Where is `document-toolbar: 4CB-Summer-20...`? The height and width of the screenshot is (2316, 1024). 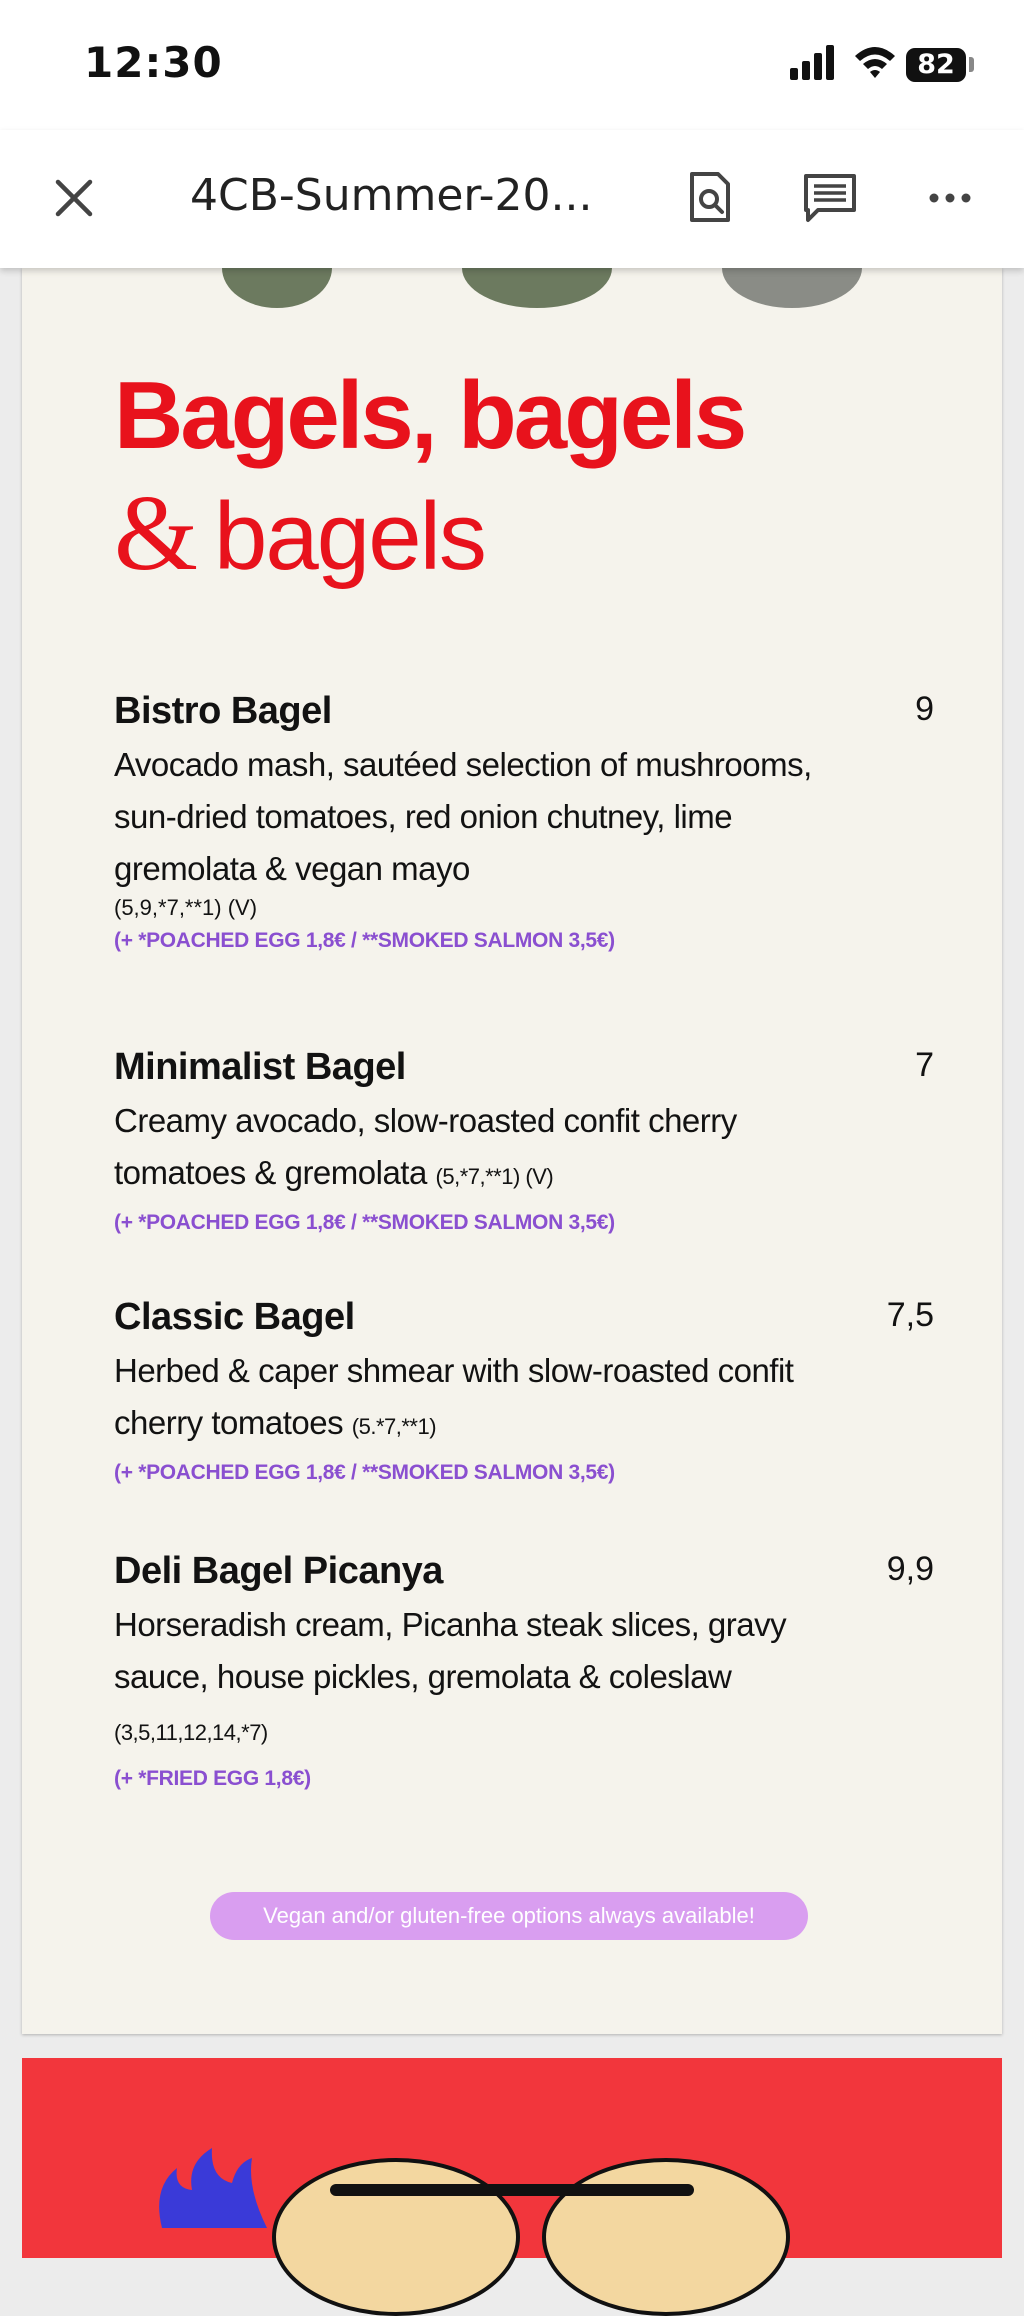
document-toolbar: 4CB-Summer-20... is located at coordinates (512, 199).